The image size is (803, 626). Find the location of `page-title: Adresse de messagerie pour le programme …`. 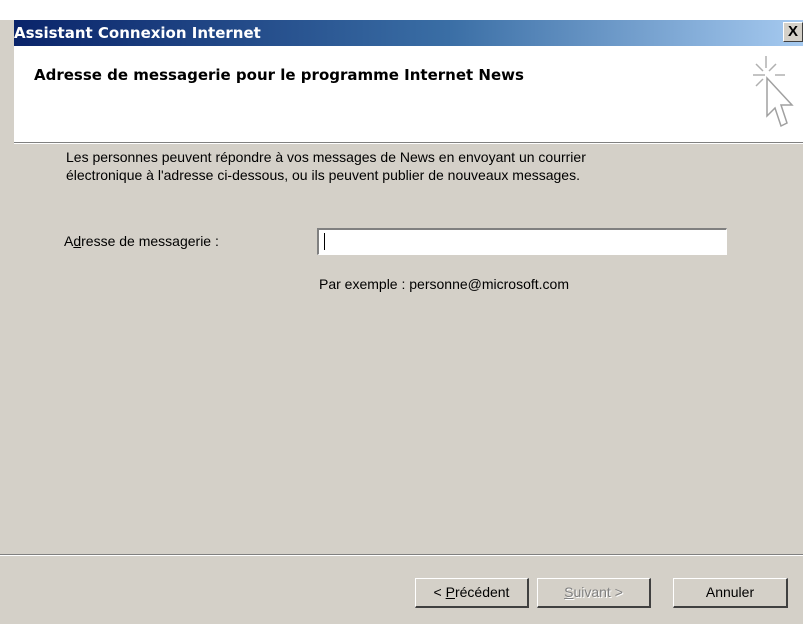

page-title: Adresse de messagerie pour le programme … is located at coordinates (279, 75).